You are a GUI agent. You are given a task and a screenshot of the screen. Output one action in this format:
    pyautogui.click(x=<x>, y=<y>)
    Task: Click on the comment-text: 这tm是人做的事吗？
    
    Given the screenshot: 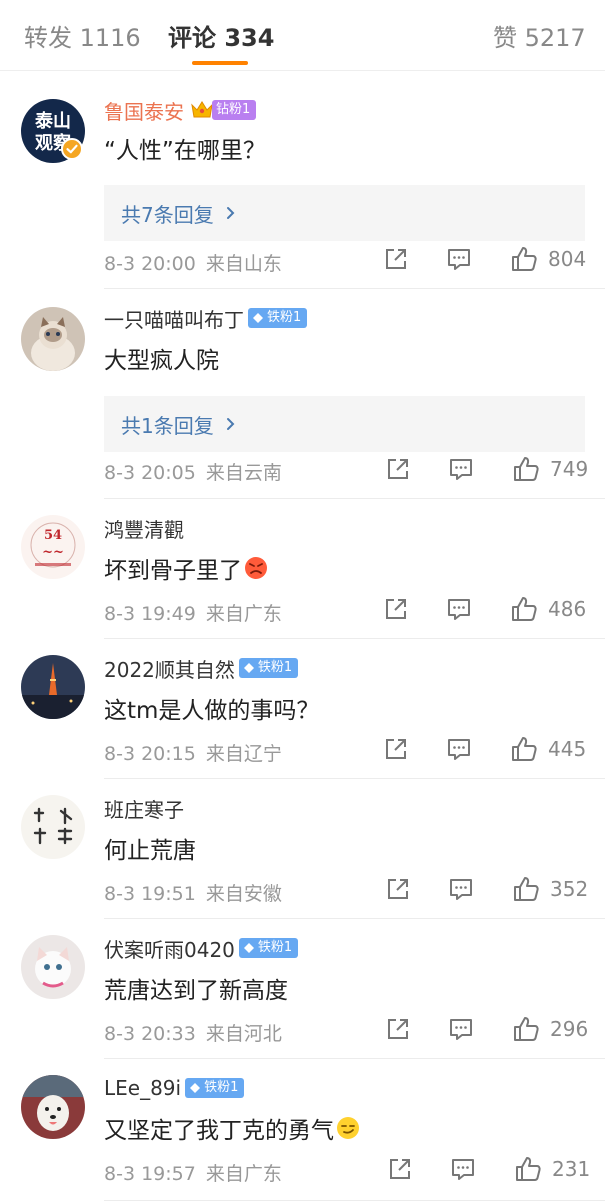 What is the action you would take?
    pyautogui.click(x=212, y=711)
    